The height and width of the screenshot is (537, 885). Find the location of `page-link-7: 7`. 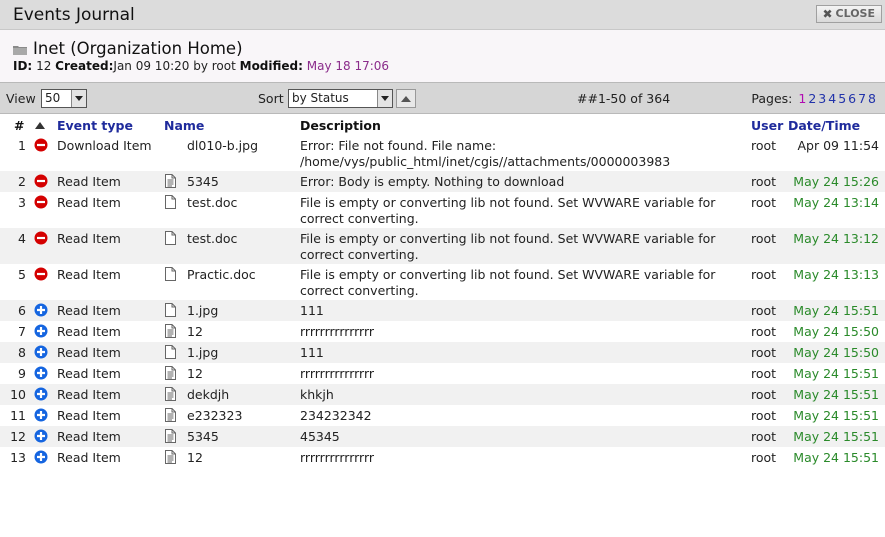

page-link-7: 7 is located at coordinates (862, 98).